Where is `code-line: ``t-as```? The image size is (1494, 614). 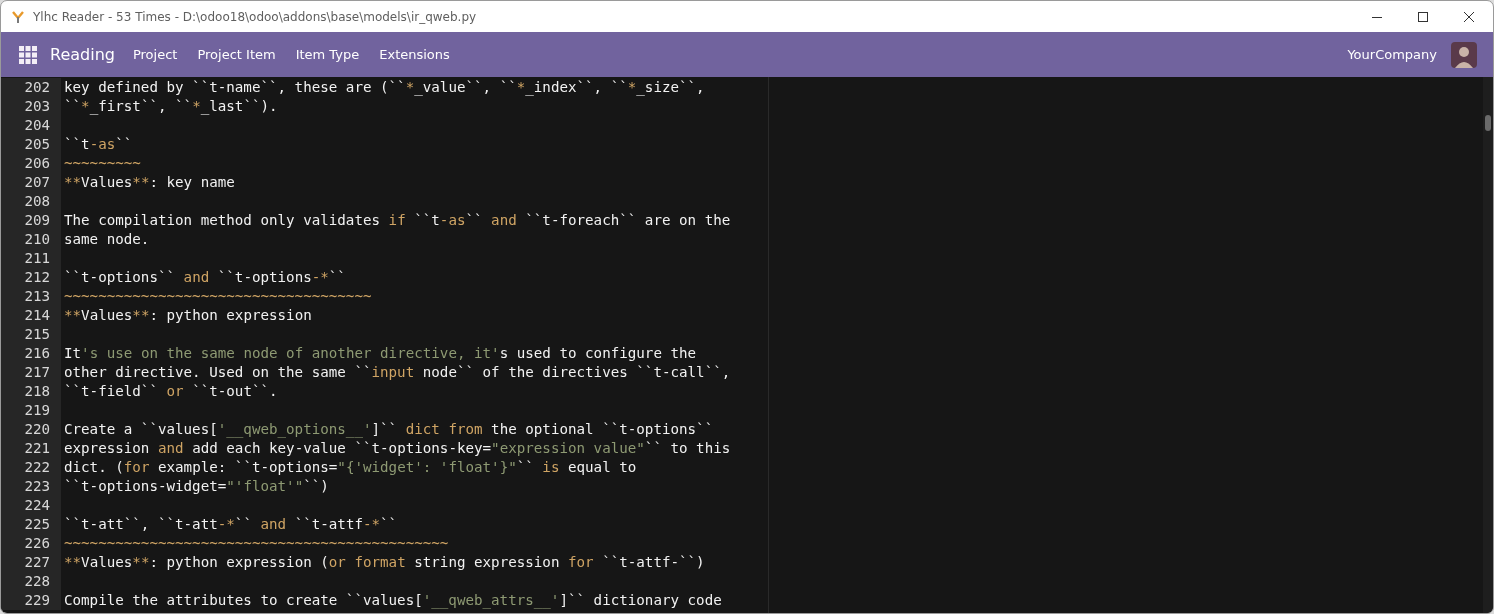 code-line: ``t-as`` is located at coordinates (98, 144).